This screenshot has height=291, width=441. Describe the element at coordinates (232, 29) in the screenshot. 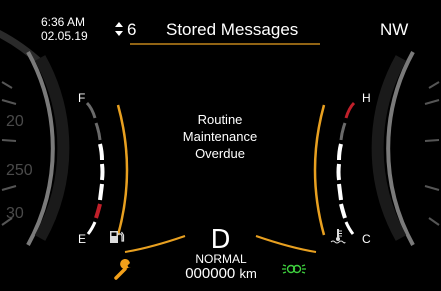

I see `menu-title: Stored Messages` at that location.